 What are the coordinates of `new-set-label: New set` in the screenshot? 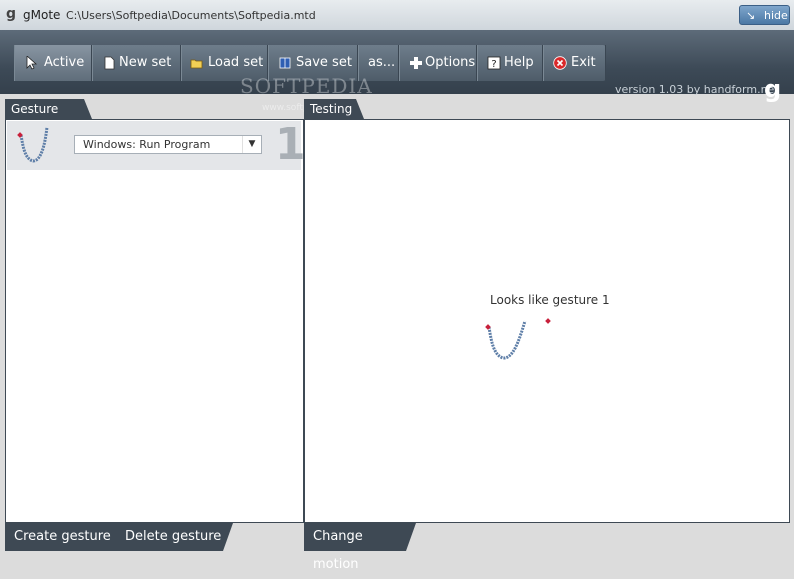 It's located at (145, 62).